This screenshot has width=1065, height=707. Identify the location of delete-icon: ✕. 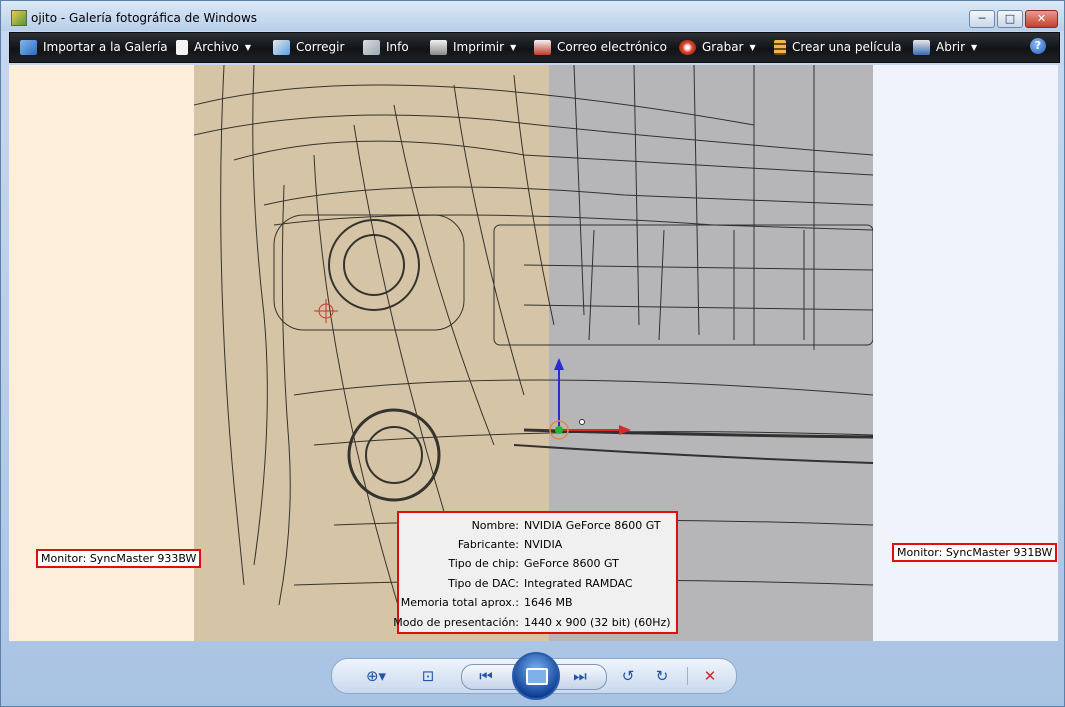
(710, 676).